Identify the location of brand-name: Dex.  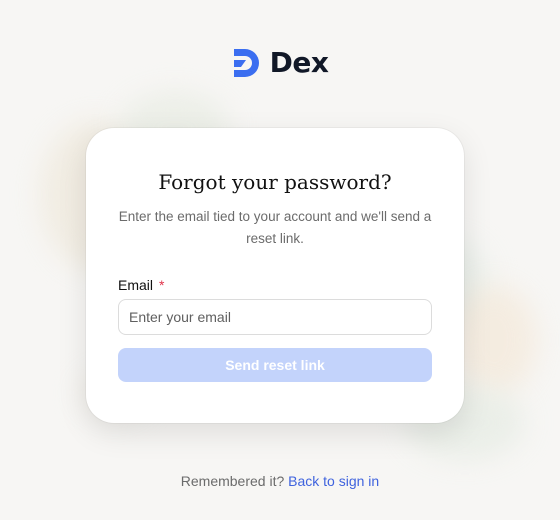
(299, 62).